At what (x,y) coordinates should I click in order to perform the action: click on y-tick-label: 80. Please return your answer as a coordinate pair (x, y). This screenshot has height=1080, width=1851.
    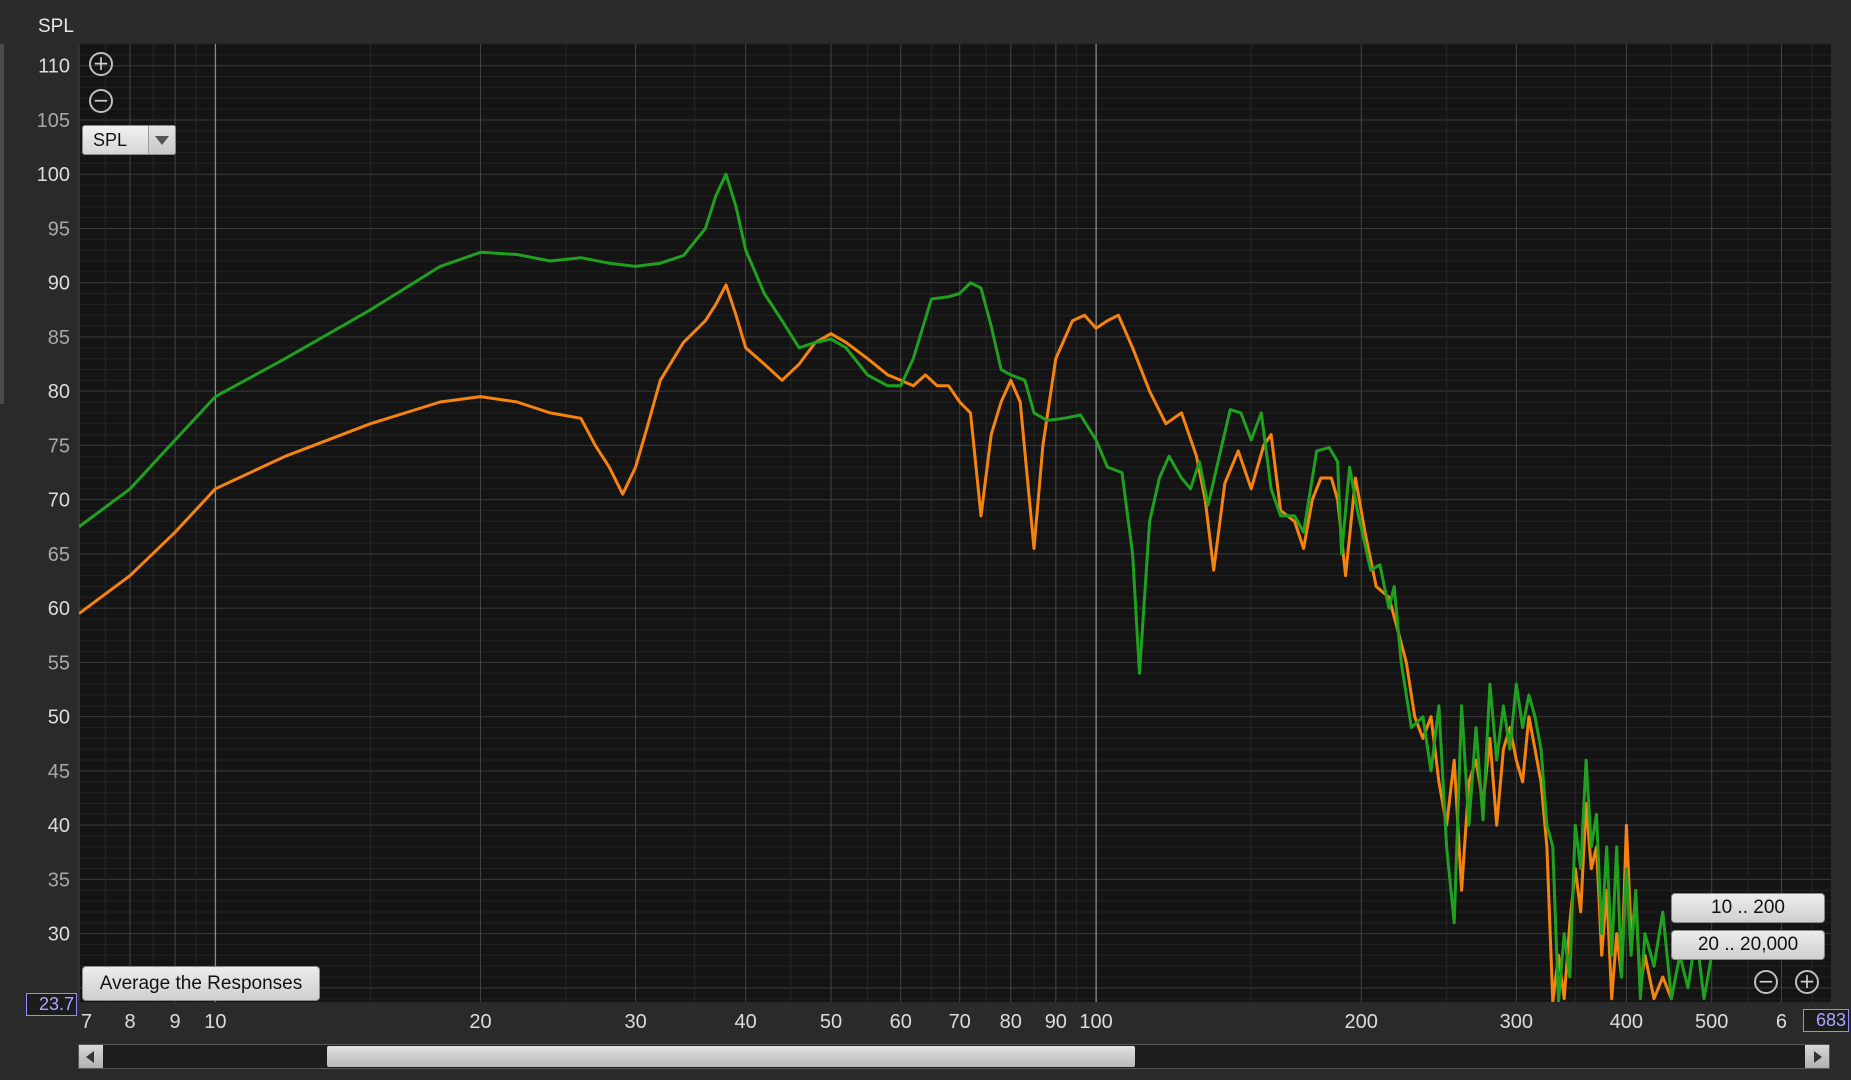
    Looking at the image, I should click on (59, 392).